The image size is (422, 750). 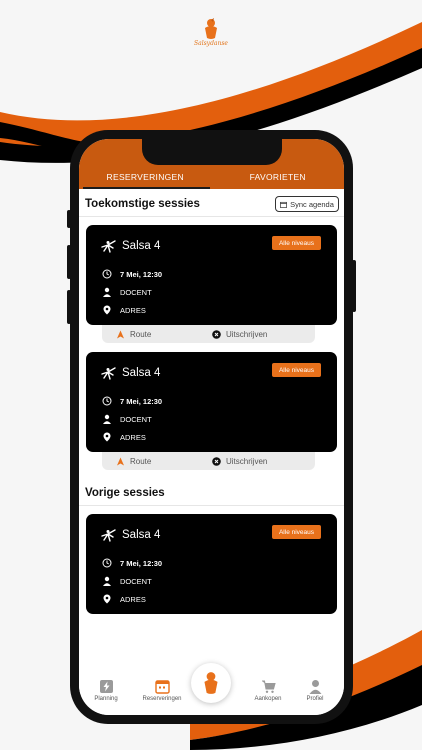 I want to click on phone-power-button, so click(x=354, y=286).